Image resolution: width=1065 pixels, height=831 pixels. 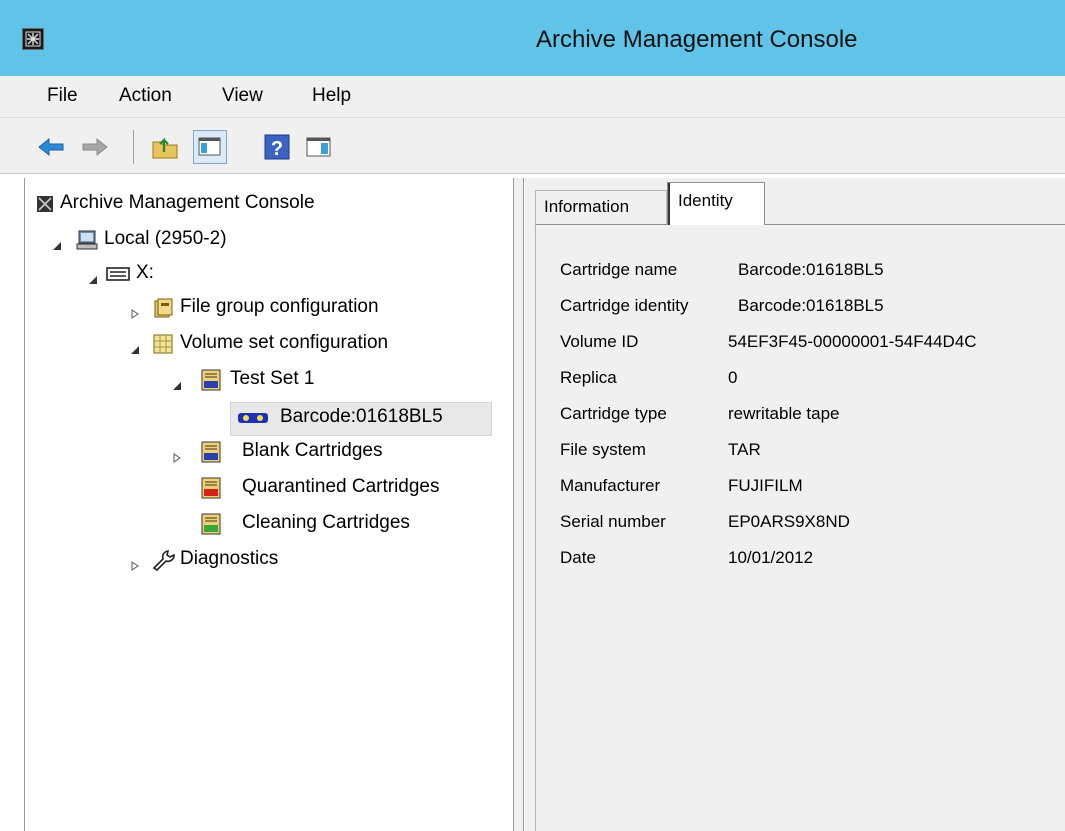 What do you see at coordinates (319, 147) in the screenshot?
I see `show-hide-action-pane-icon` at bounding box center [319, 147].